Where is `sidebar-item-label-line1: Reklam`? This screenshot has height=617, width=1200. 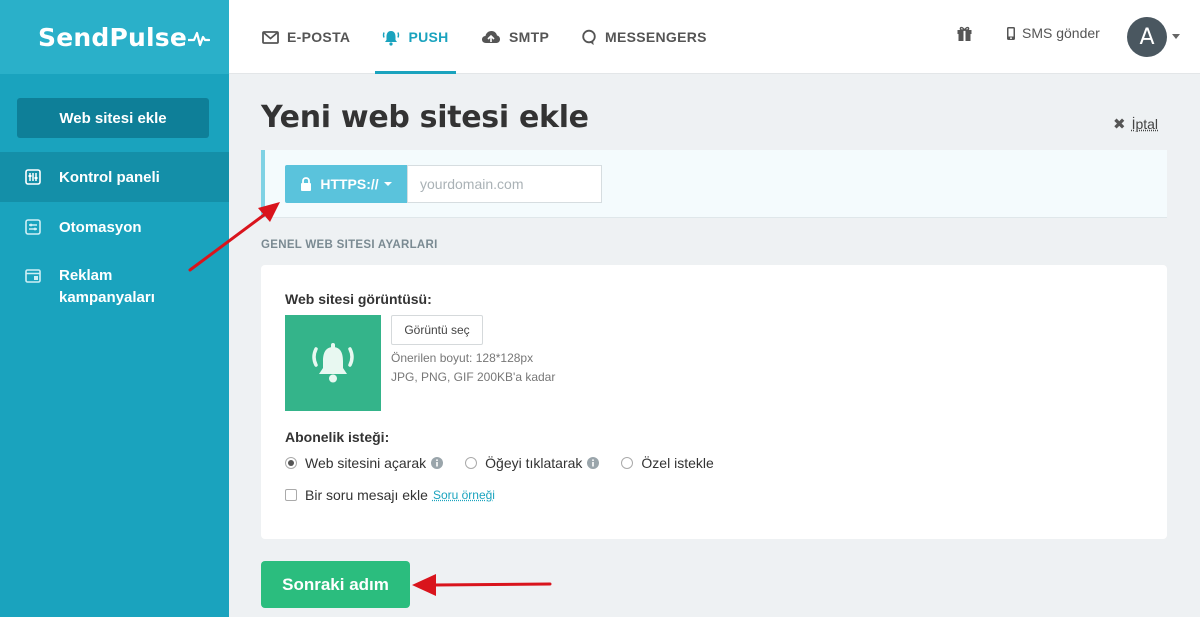 sidebar-item-label-line1: Reklam is located at coordinates (86, 275).